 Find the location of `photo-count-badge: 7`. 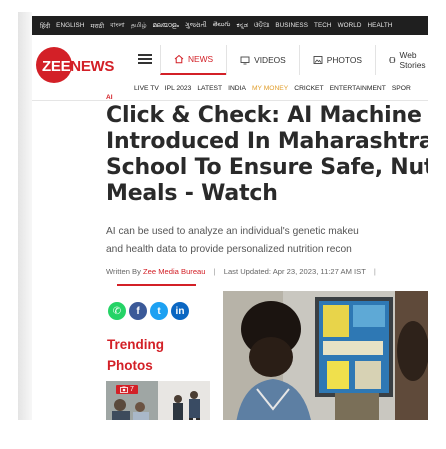

photo-count-badge: 7 is located at coordinates (127, 389).